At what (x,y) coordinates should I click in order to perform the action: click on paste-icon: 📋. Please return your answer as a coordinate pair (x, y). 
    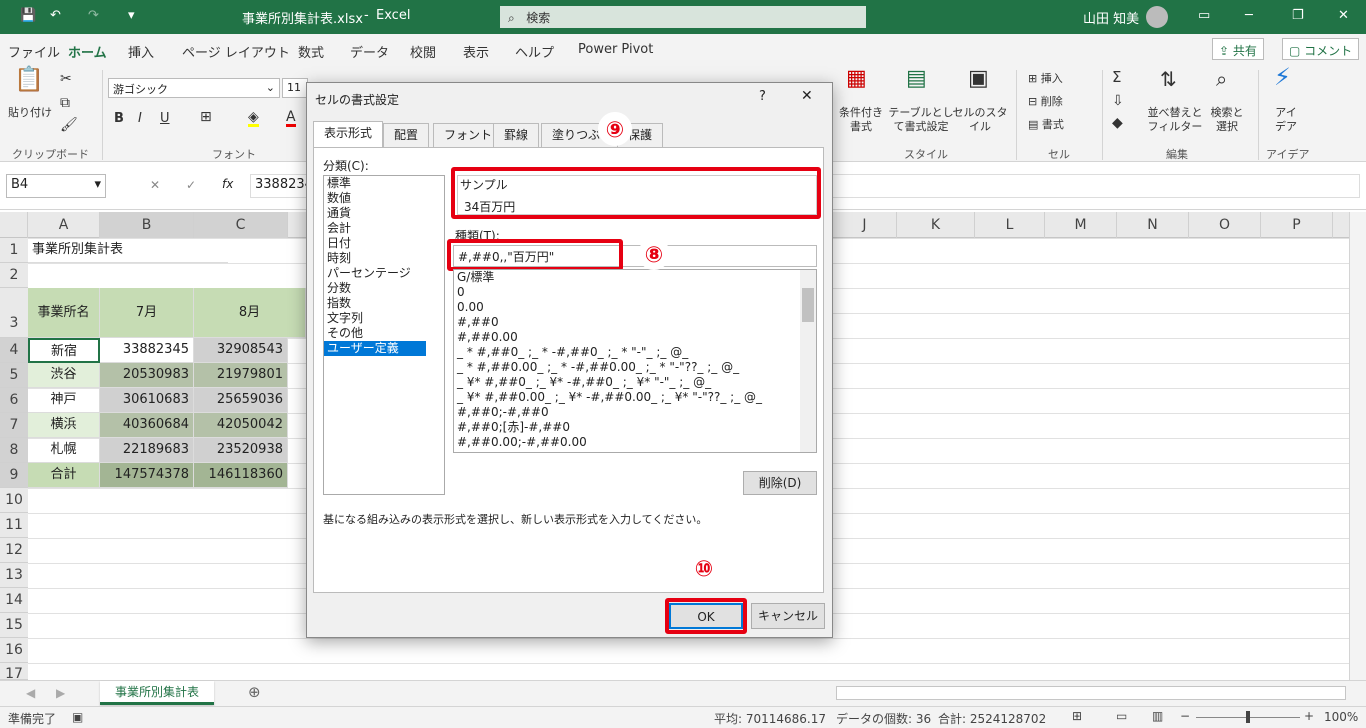
    Looking at the image, I should click on (29, 79).